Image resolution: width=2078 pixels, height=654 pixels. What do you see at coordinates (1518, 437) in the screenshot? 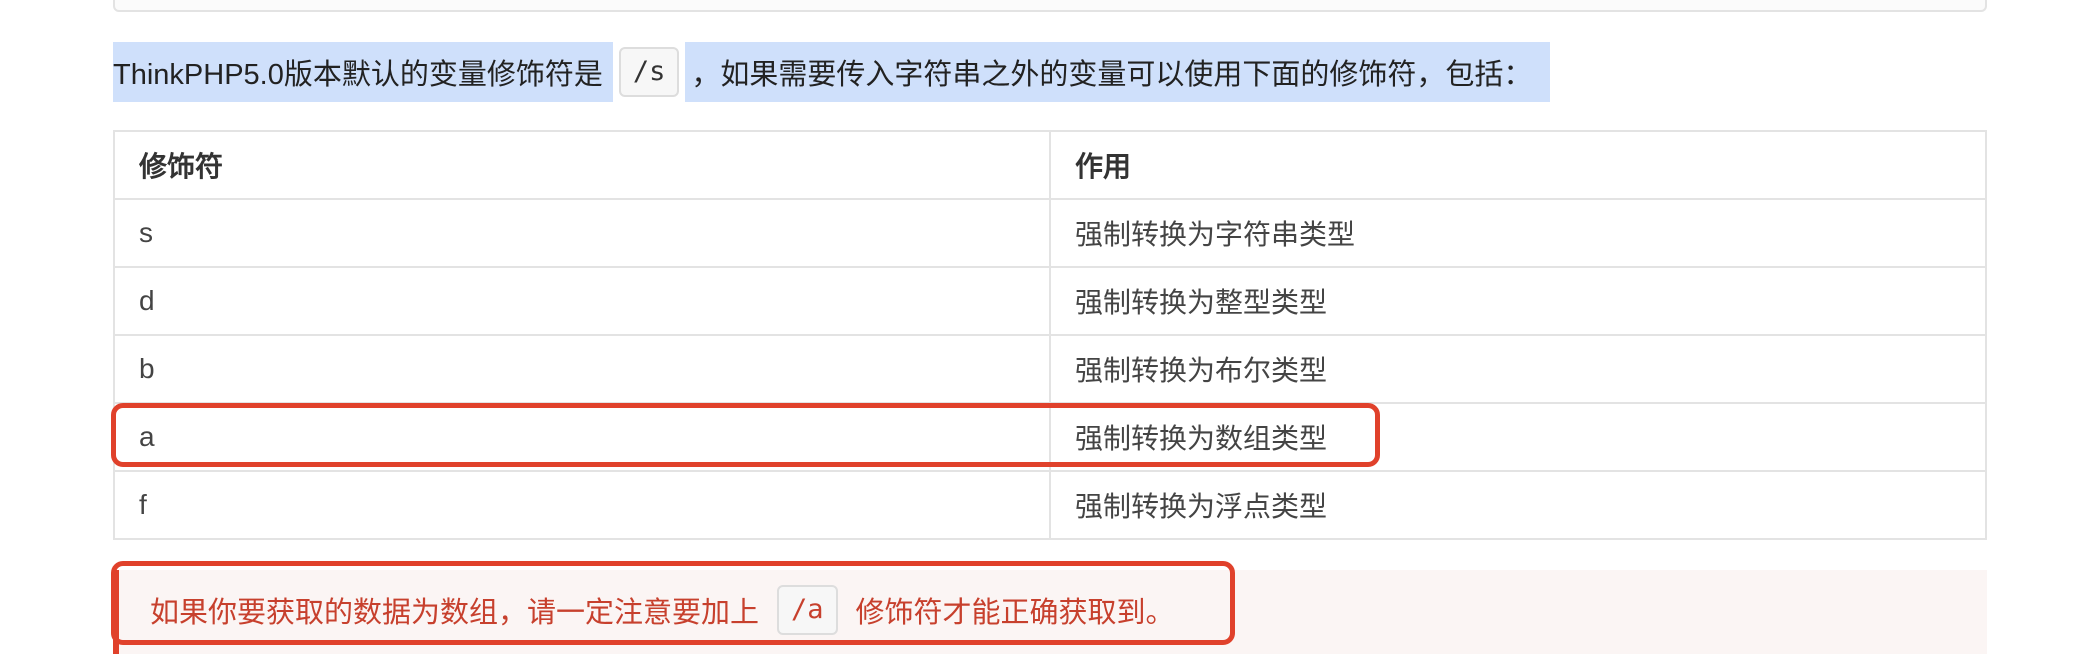
I see `effect-cell: 强制转换为数组类型` at bounding box center [1518, 437].